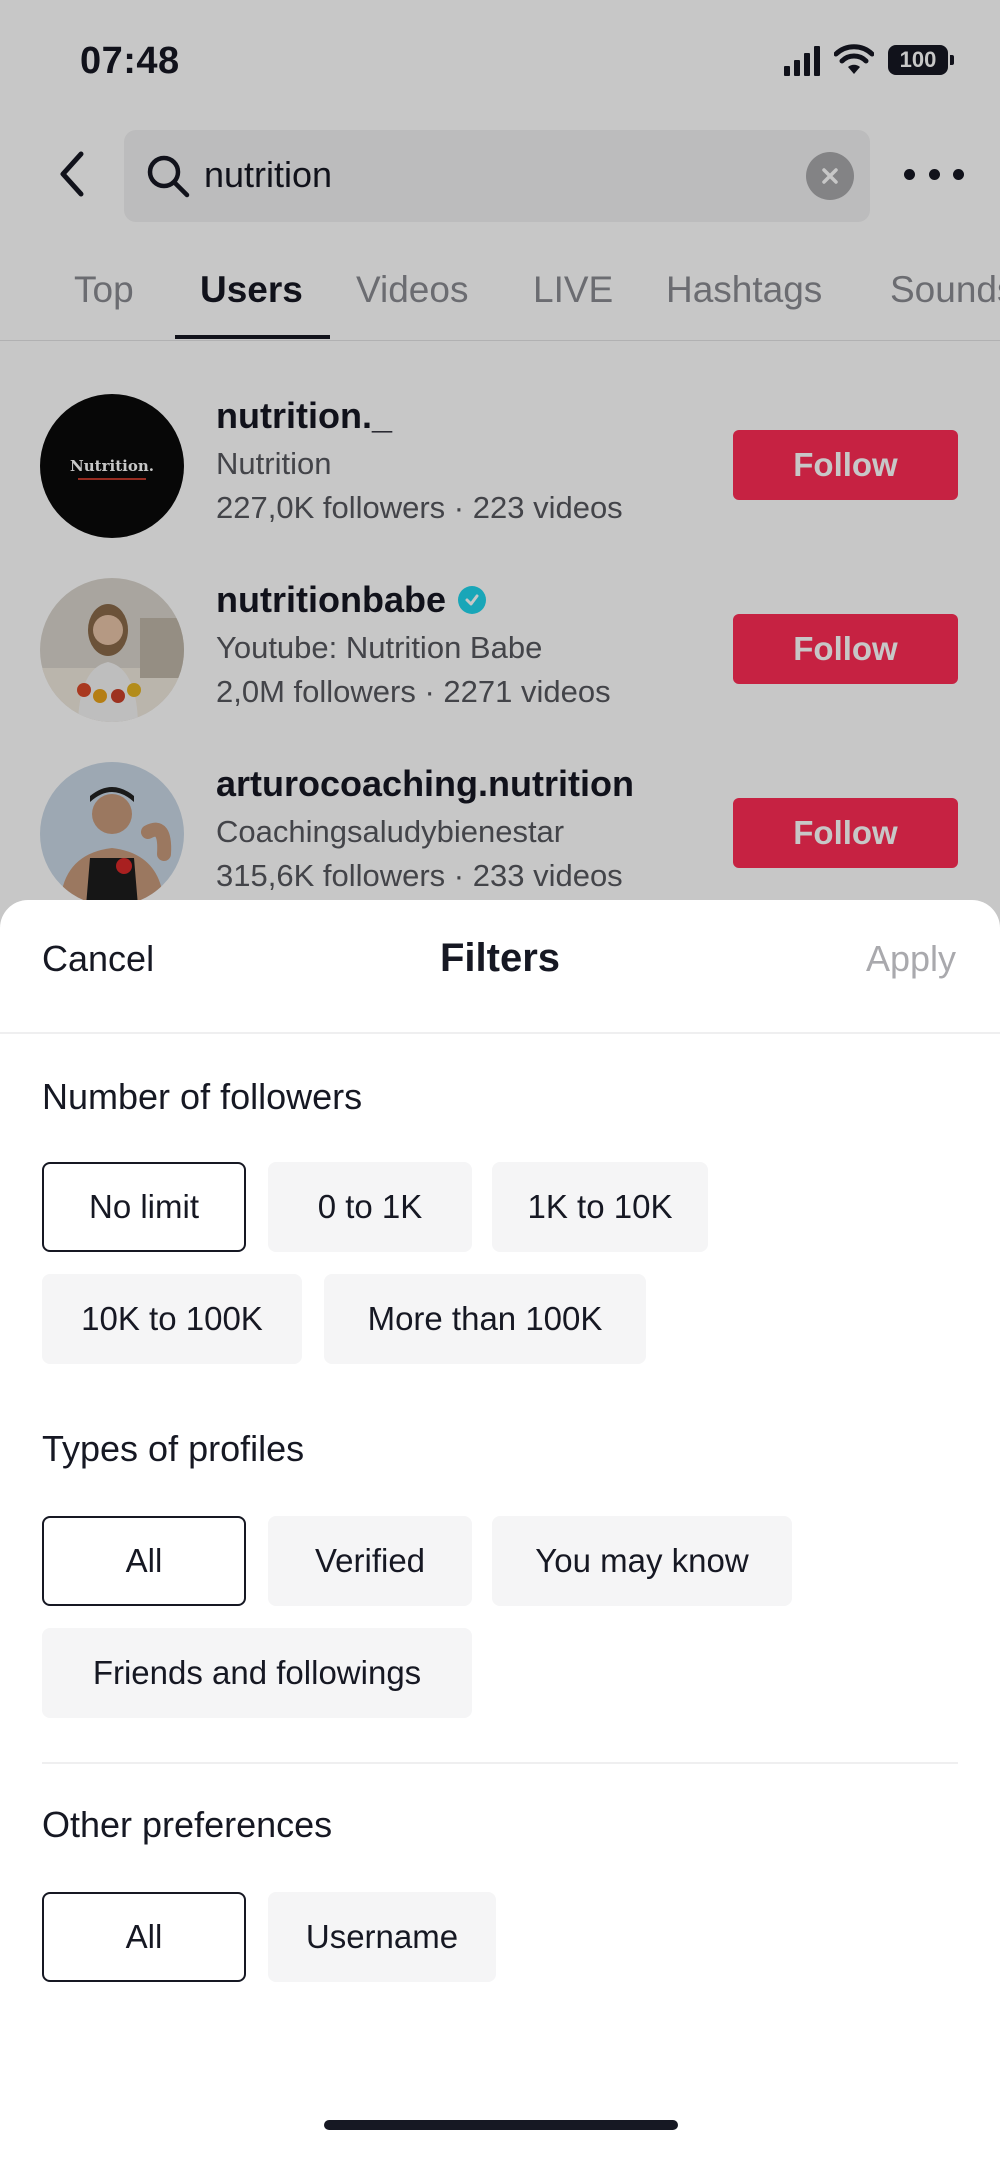 The image size is (1000, 2164). Describe the element at coordinates (257, 1673) in the screenshot. I see `chip-profiles-friends-followings: Friends and followings` at that location.